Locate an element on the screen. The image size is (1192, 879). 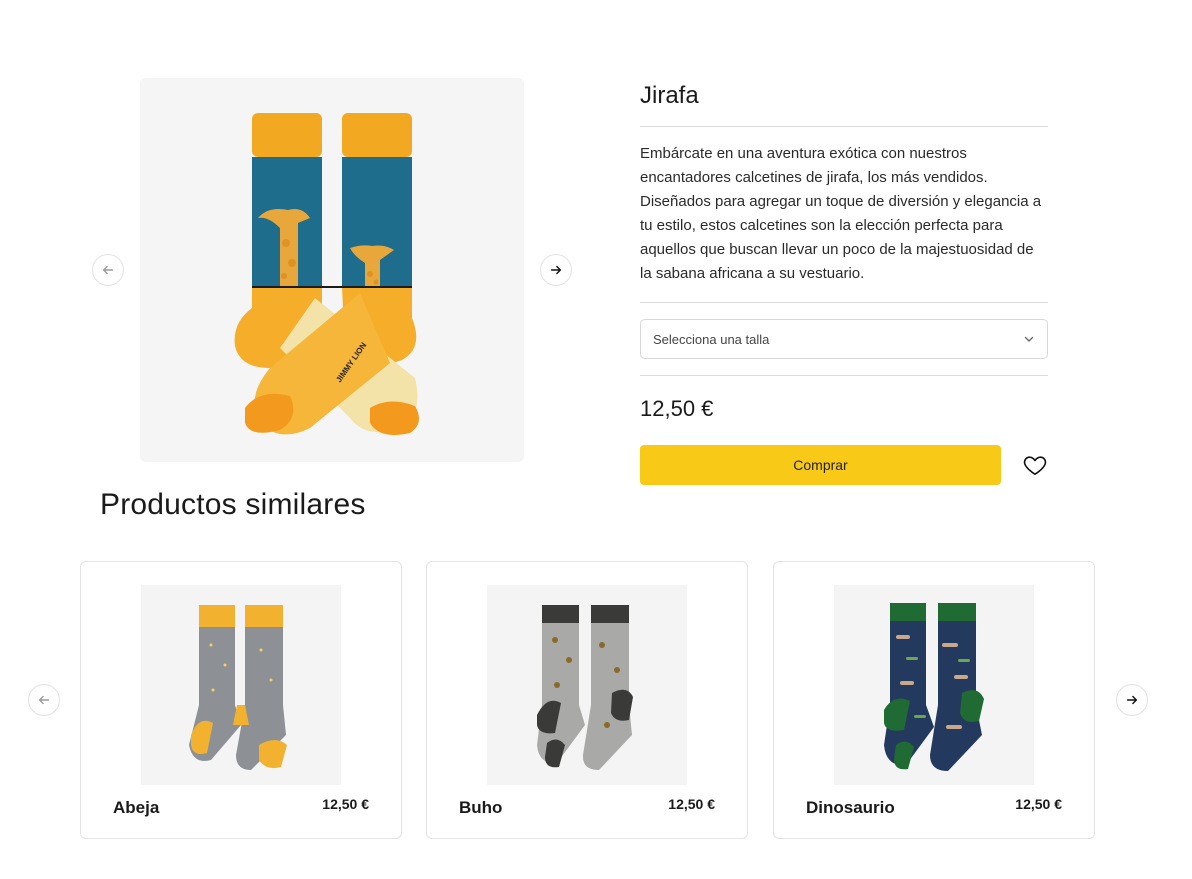
product-image: JIMMY LION is located at coordinates (332, 270).